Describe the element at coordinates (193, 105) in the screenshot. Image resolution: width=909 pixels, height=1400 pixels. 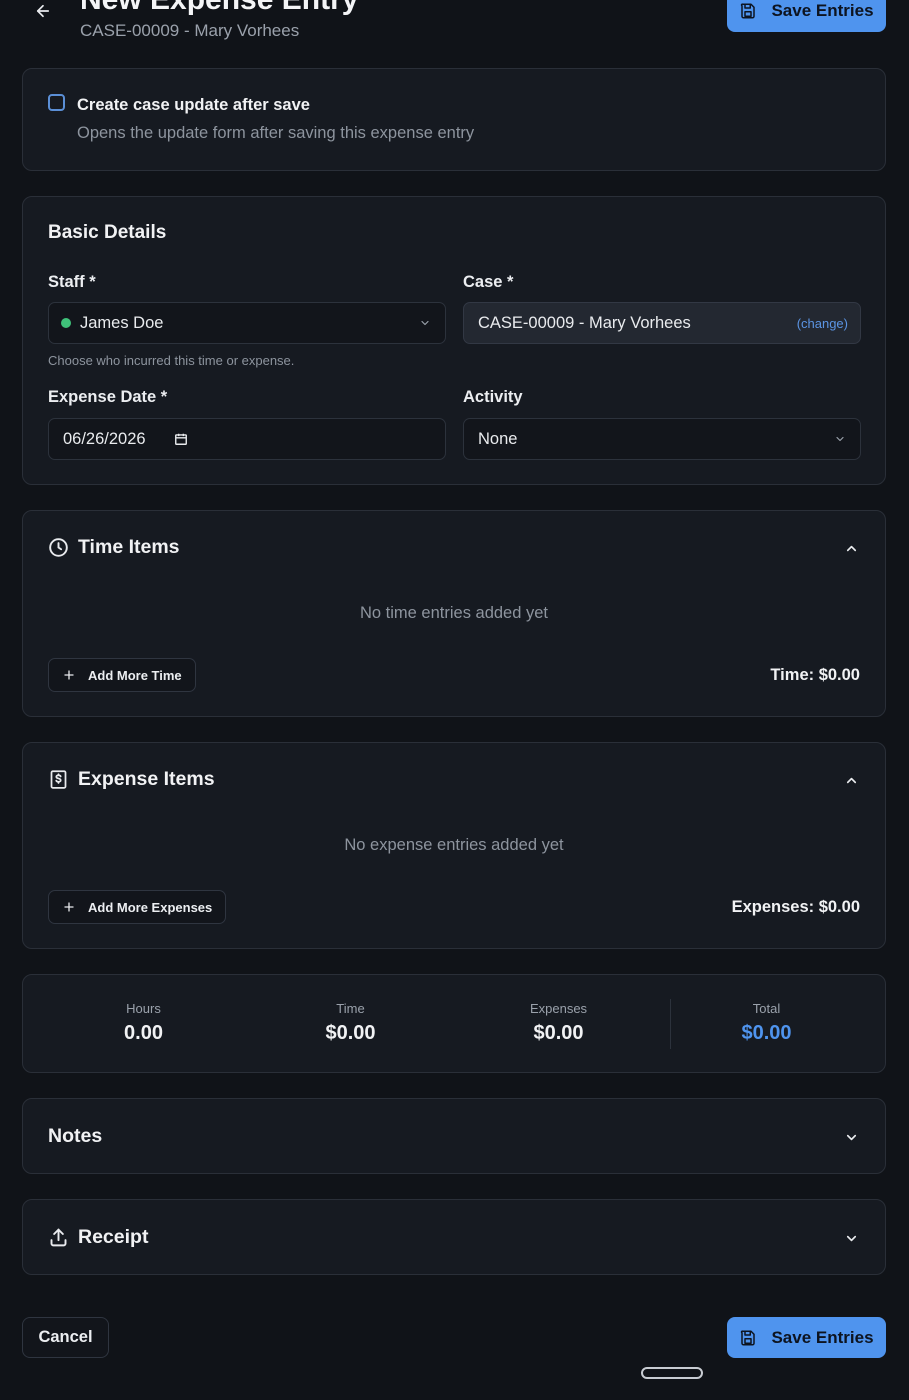
I see `create-case-update-label: Create case update after save` at that location.